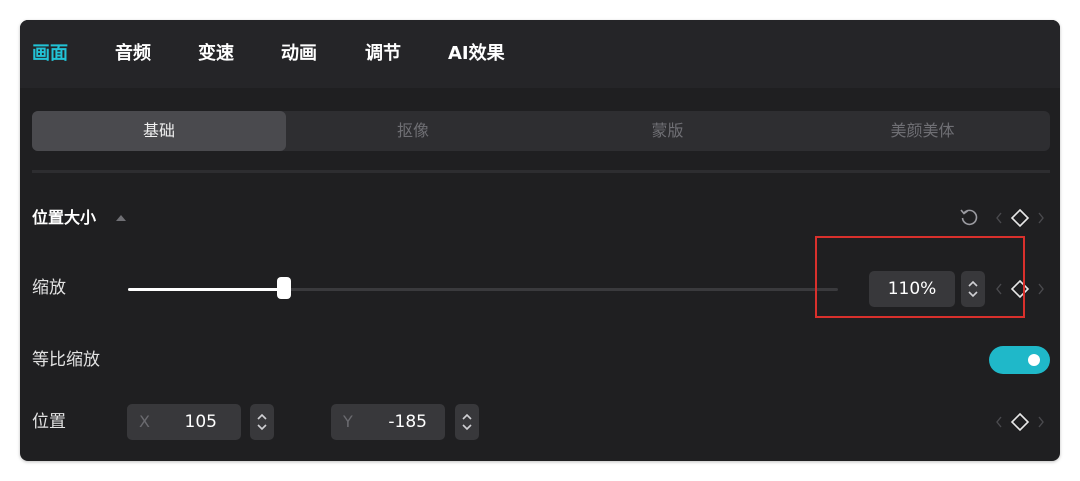  I want to click on scale-slider-thumb, so click(284, 288).